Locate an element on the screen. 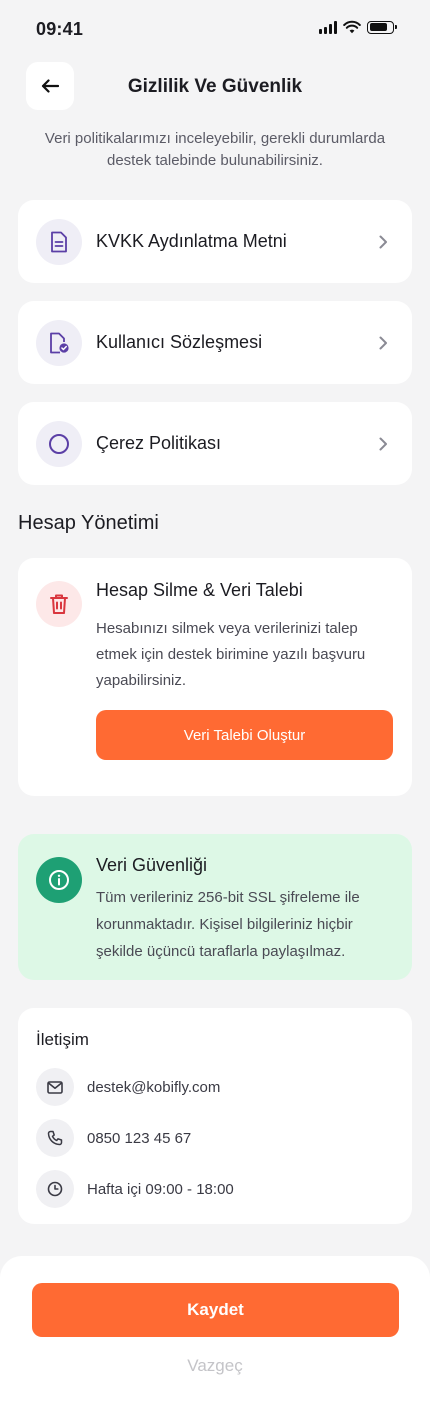 The image size is (430, 1409). security-title: Veri Güvenliği is located at coordinates (152, 865).